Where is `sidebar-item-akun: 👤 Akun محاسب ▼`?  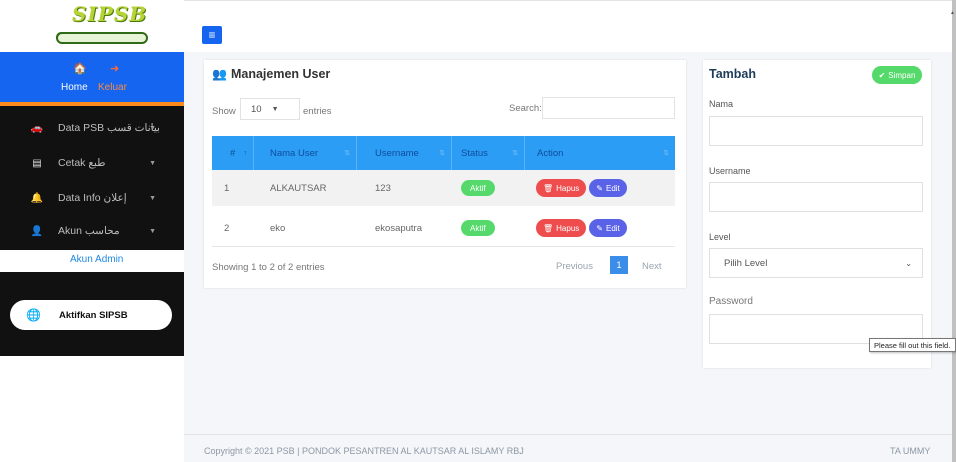 sidebar-item-akun: 👤 Akun محاسب ▼ is located at coordinates (92, 231).